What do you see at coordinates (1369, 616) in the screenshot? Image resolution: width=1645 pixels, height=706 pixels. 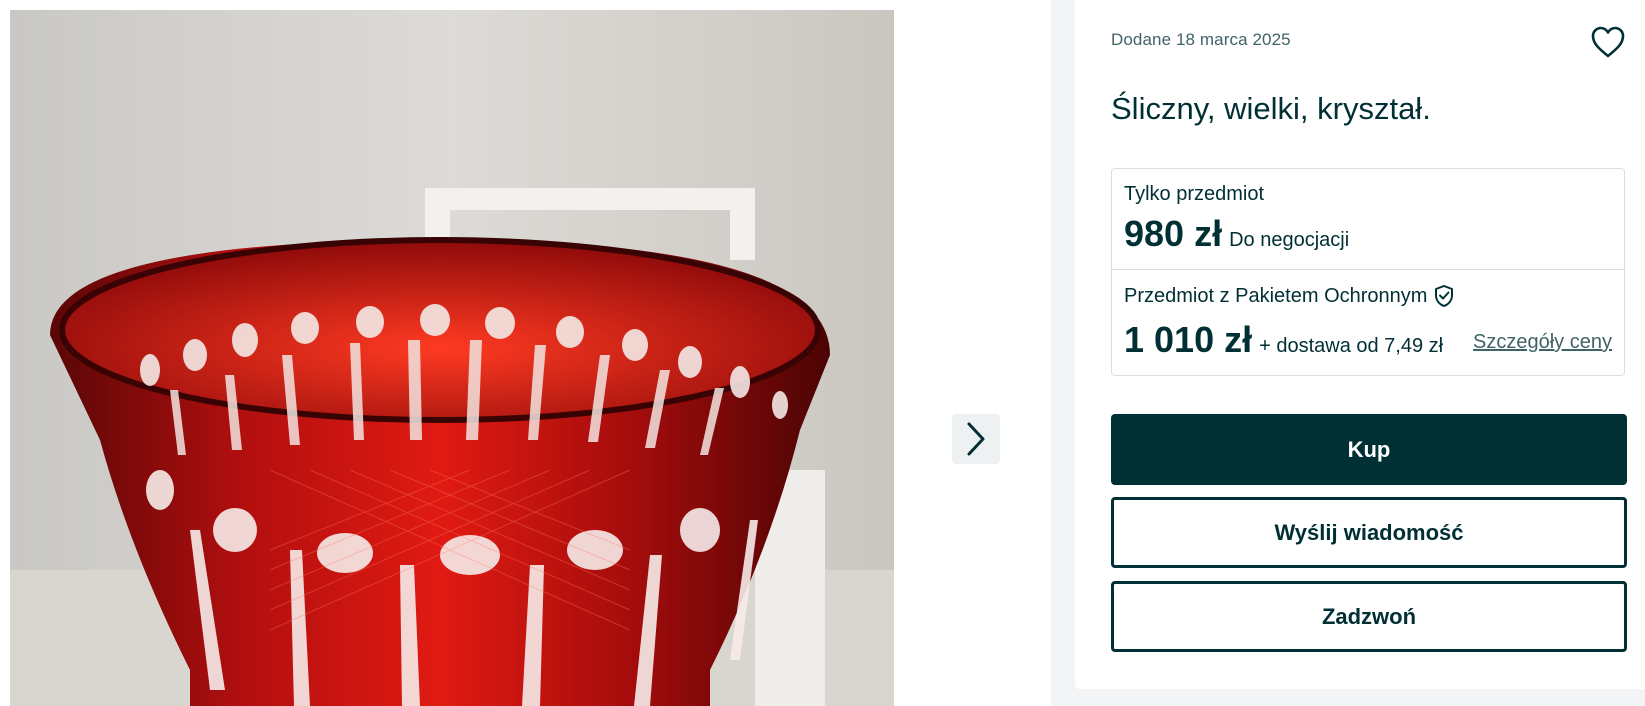 I see `call-button: Zadzwoń` at bounding box center [1369, 616].